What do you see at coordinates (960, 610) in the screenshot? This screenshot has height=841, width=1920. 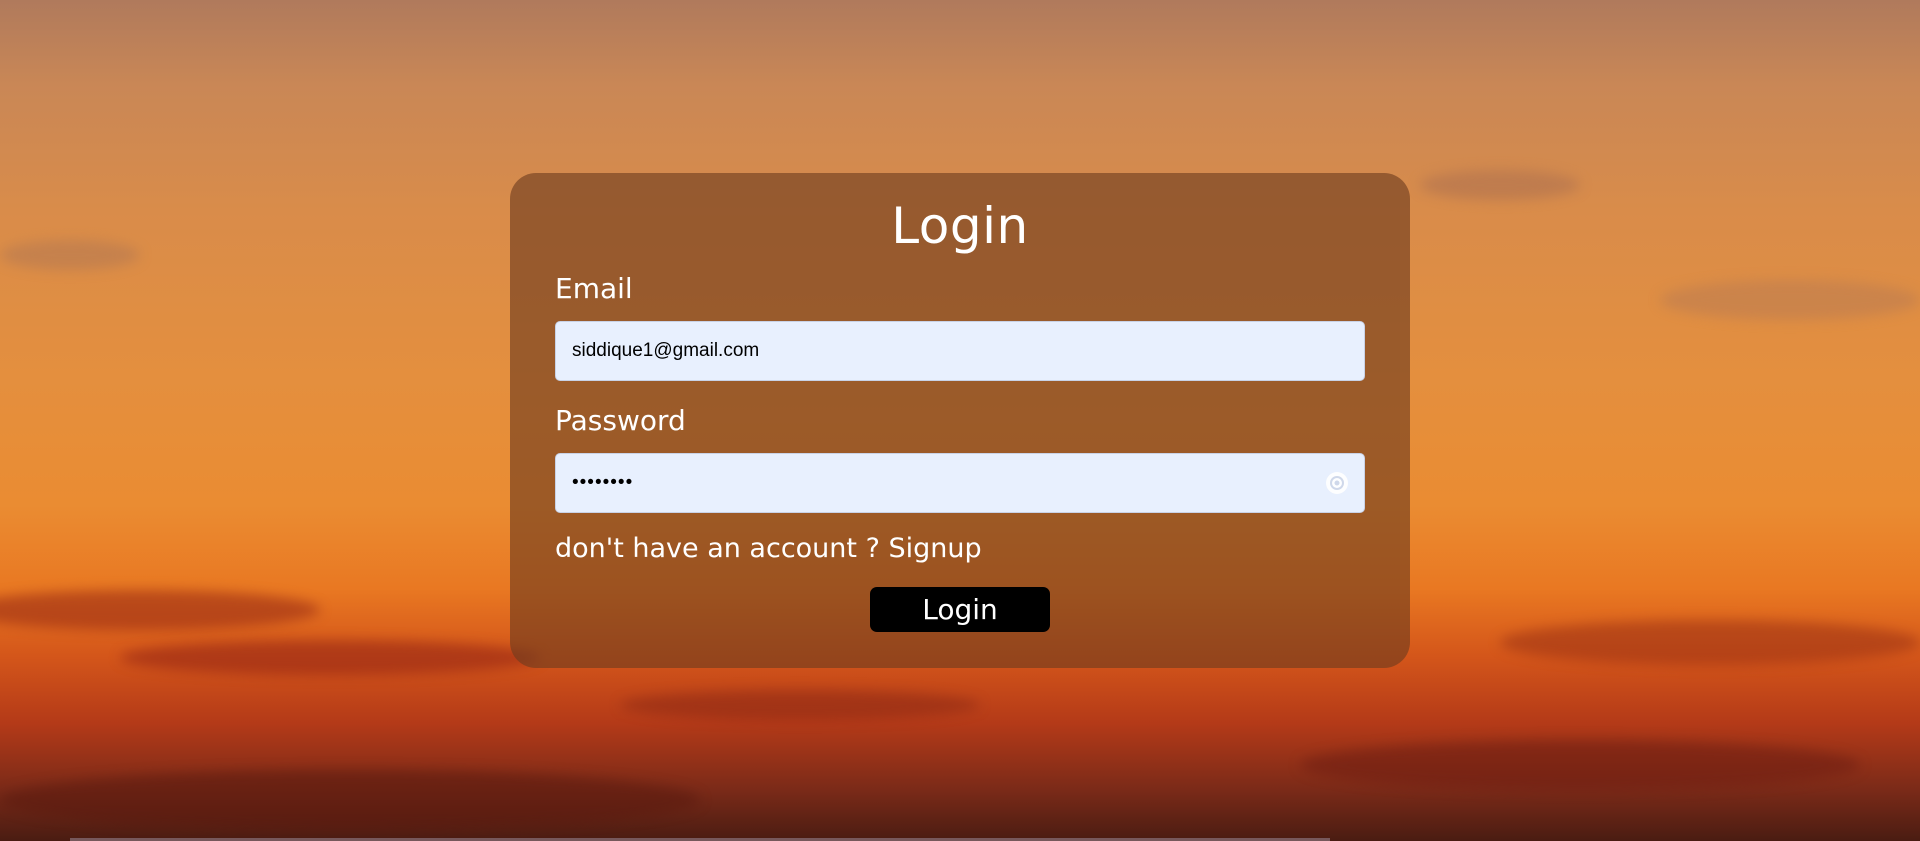 I see `login-button: Login` at bounding box center [960, 610].